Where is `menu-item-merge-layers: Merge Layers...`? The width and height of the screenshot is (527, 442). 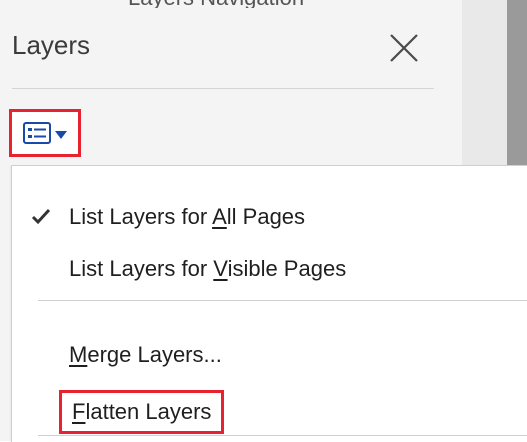 menu-item-merge-layers: Merge Layers... is located at coordinates (145, 355).